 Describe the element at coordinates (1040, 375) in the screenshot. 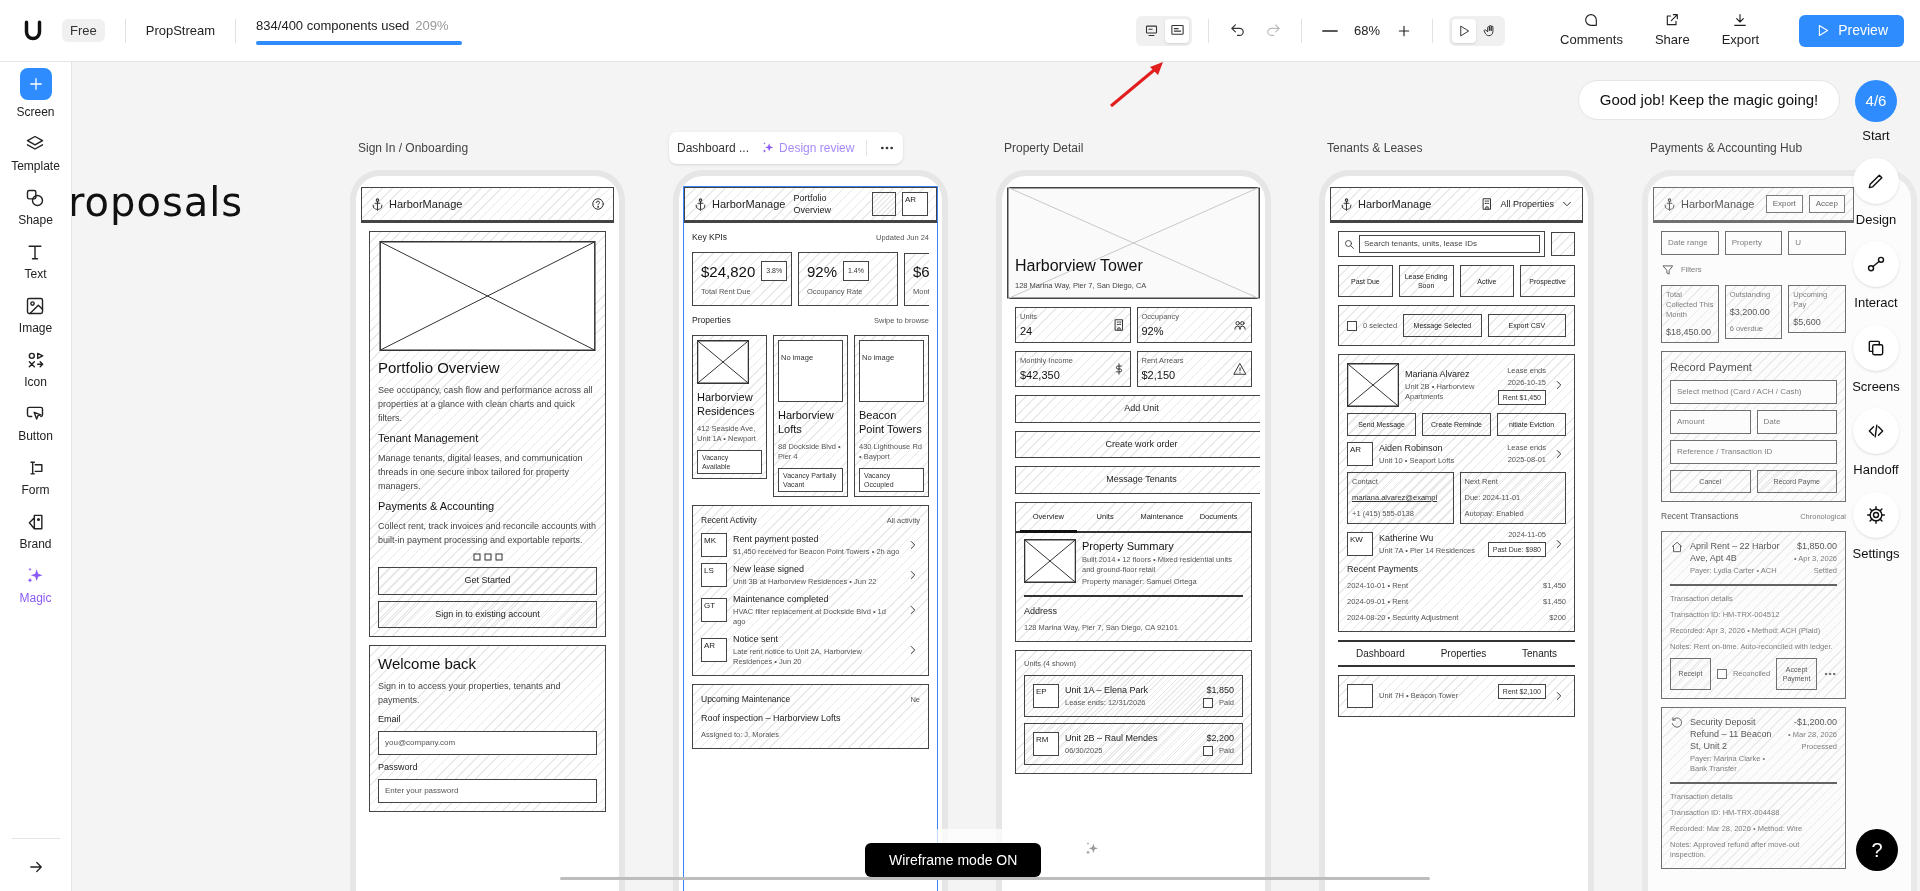

I see `heading: $42,350` at that location.